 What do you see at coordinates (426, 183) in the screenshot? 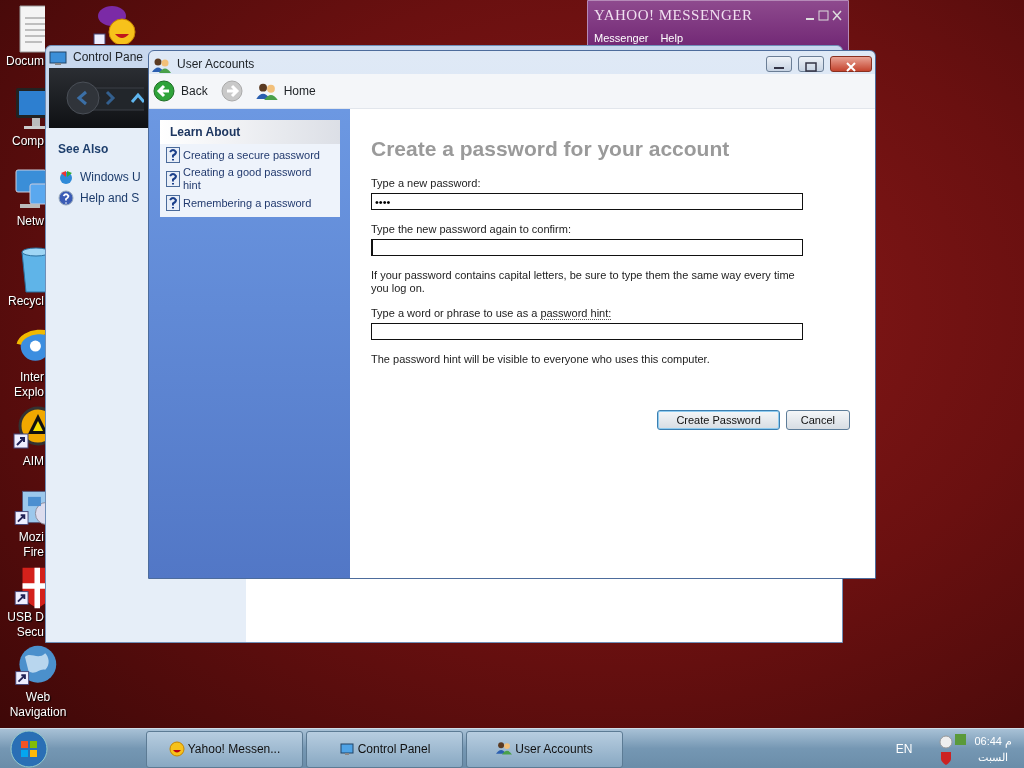
I see `field-label: Type a new password:` at bounding box center [426, 183].